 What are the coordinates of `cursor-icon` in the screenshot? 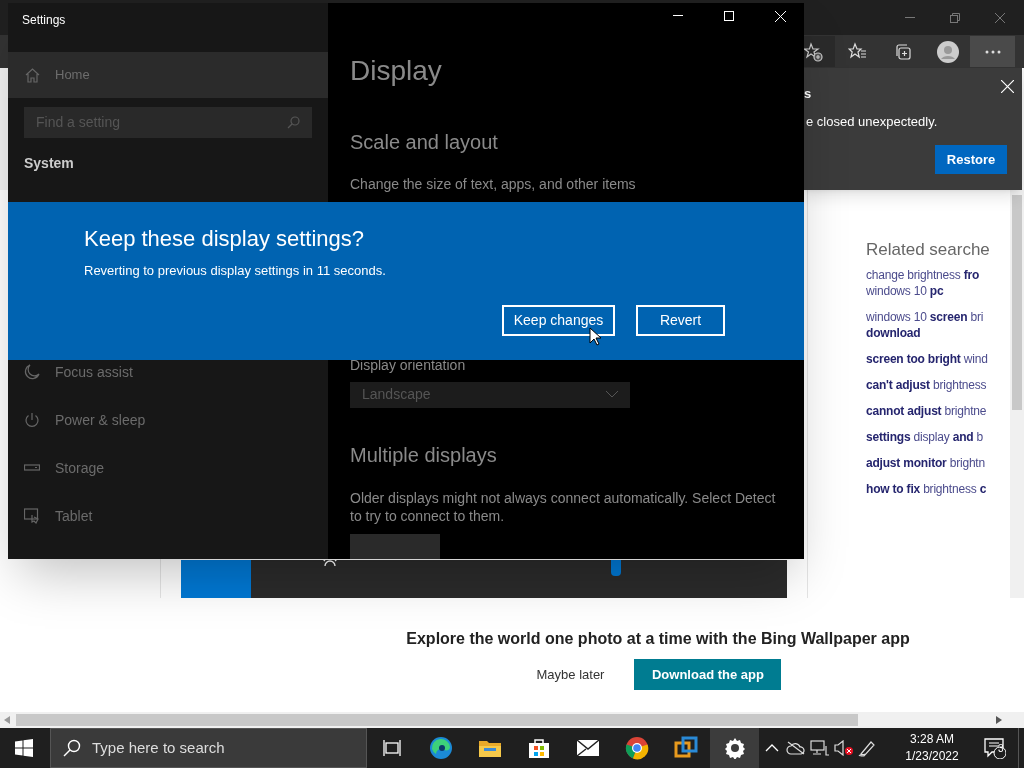 It's located at (595, 336).